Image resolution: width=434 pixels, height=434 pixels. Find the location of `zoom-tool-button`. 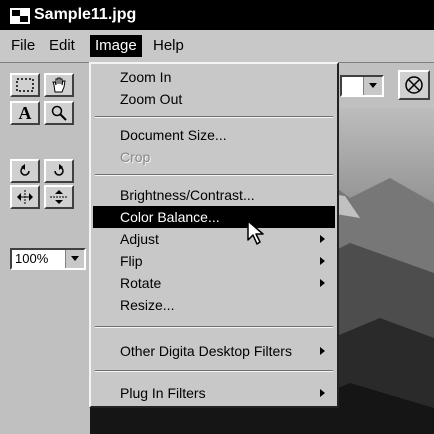

zoom-tool-button is located at coordinates (59, 113).